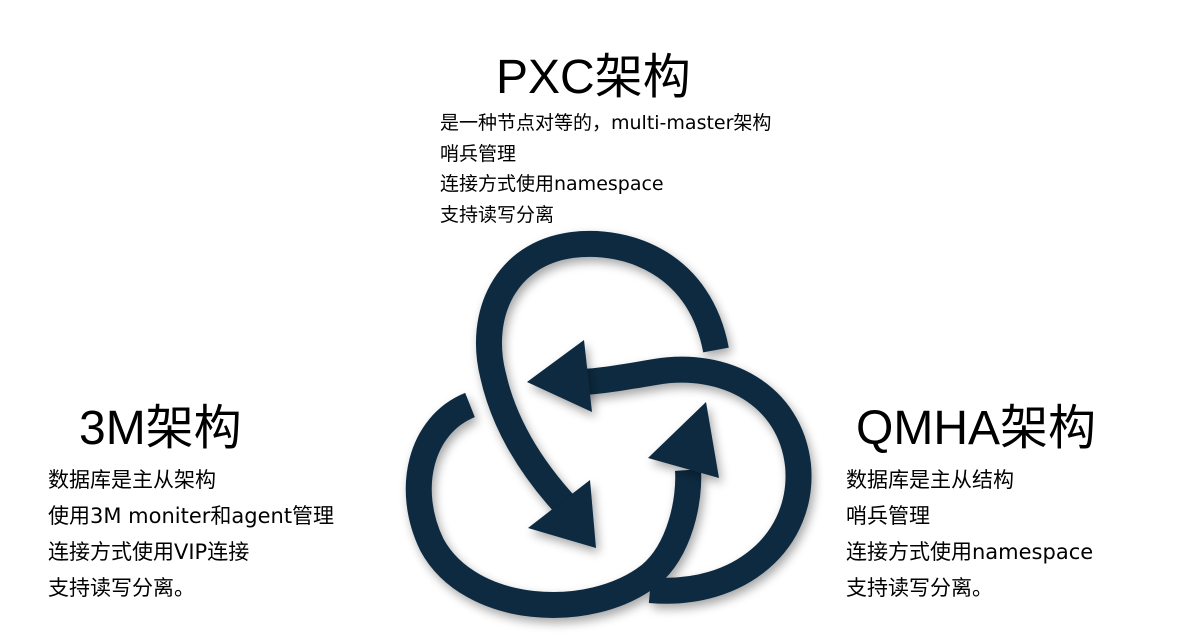 This screenshot has width=1190, height=641. I want to click on m3-line-4: 支持读写分离。, so click(121, 588).